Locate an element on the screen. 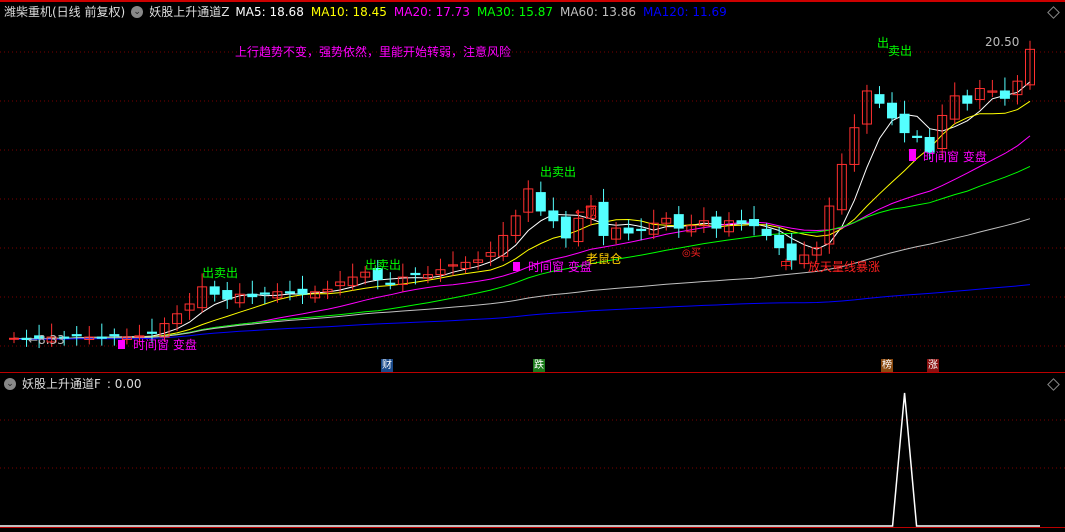 This screenshot has height=532, width=1065. ma-legend-item: MA10: 18.45 is located at coordinates (348, 11).